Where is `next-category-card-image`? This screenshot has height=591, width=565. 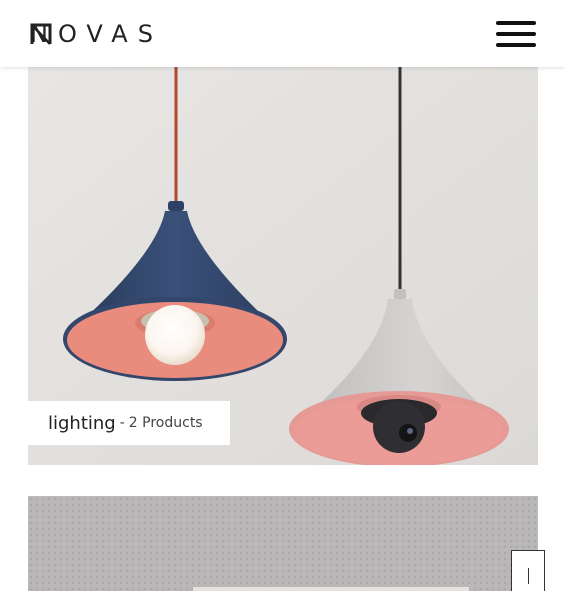
next-category-card-image is located at coordinates (283, 543).